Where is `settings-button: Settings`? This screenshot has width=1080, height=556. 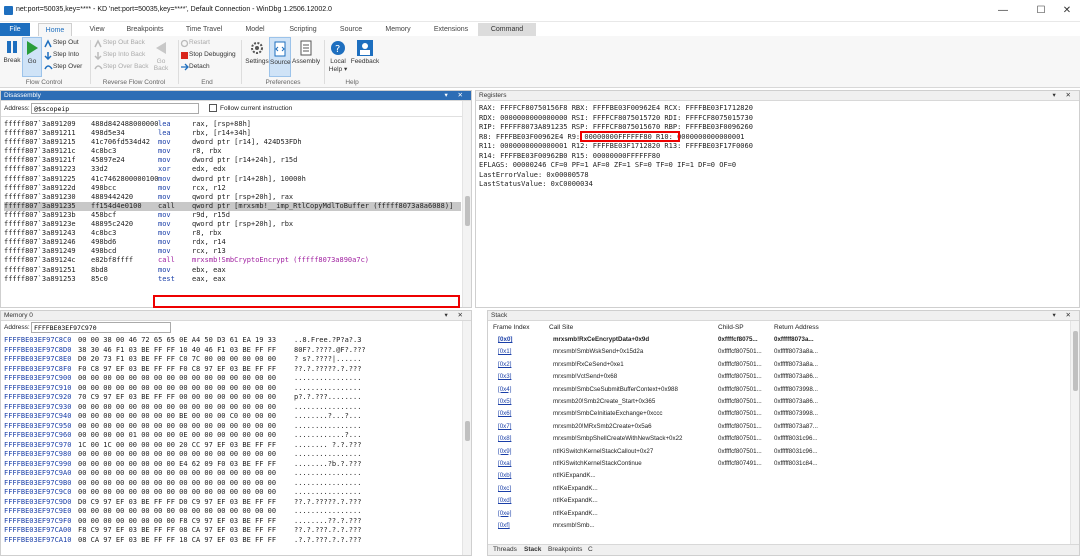
settings-button: Settings is located at coordinates (257, 52).